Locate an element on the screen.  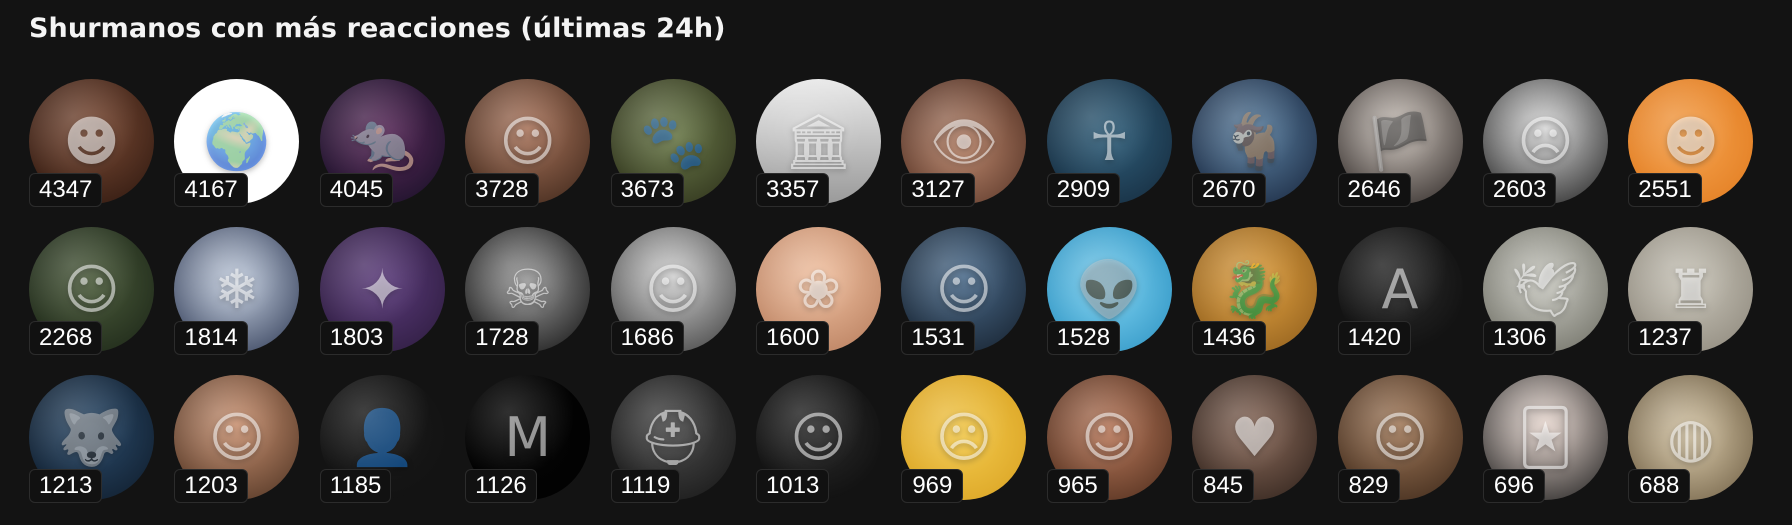
user-avatar-item: 🕊 1306 is located at coordinates (1545, 291).